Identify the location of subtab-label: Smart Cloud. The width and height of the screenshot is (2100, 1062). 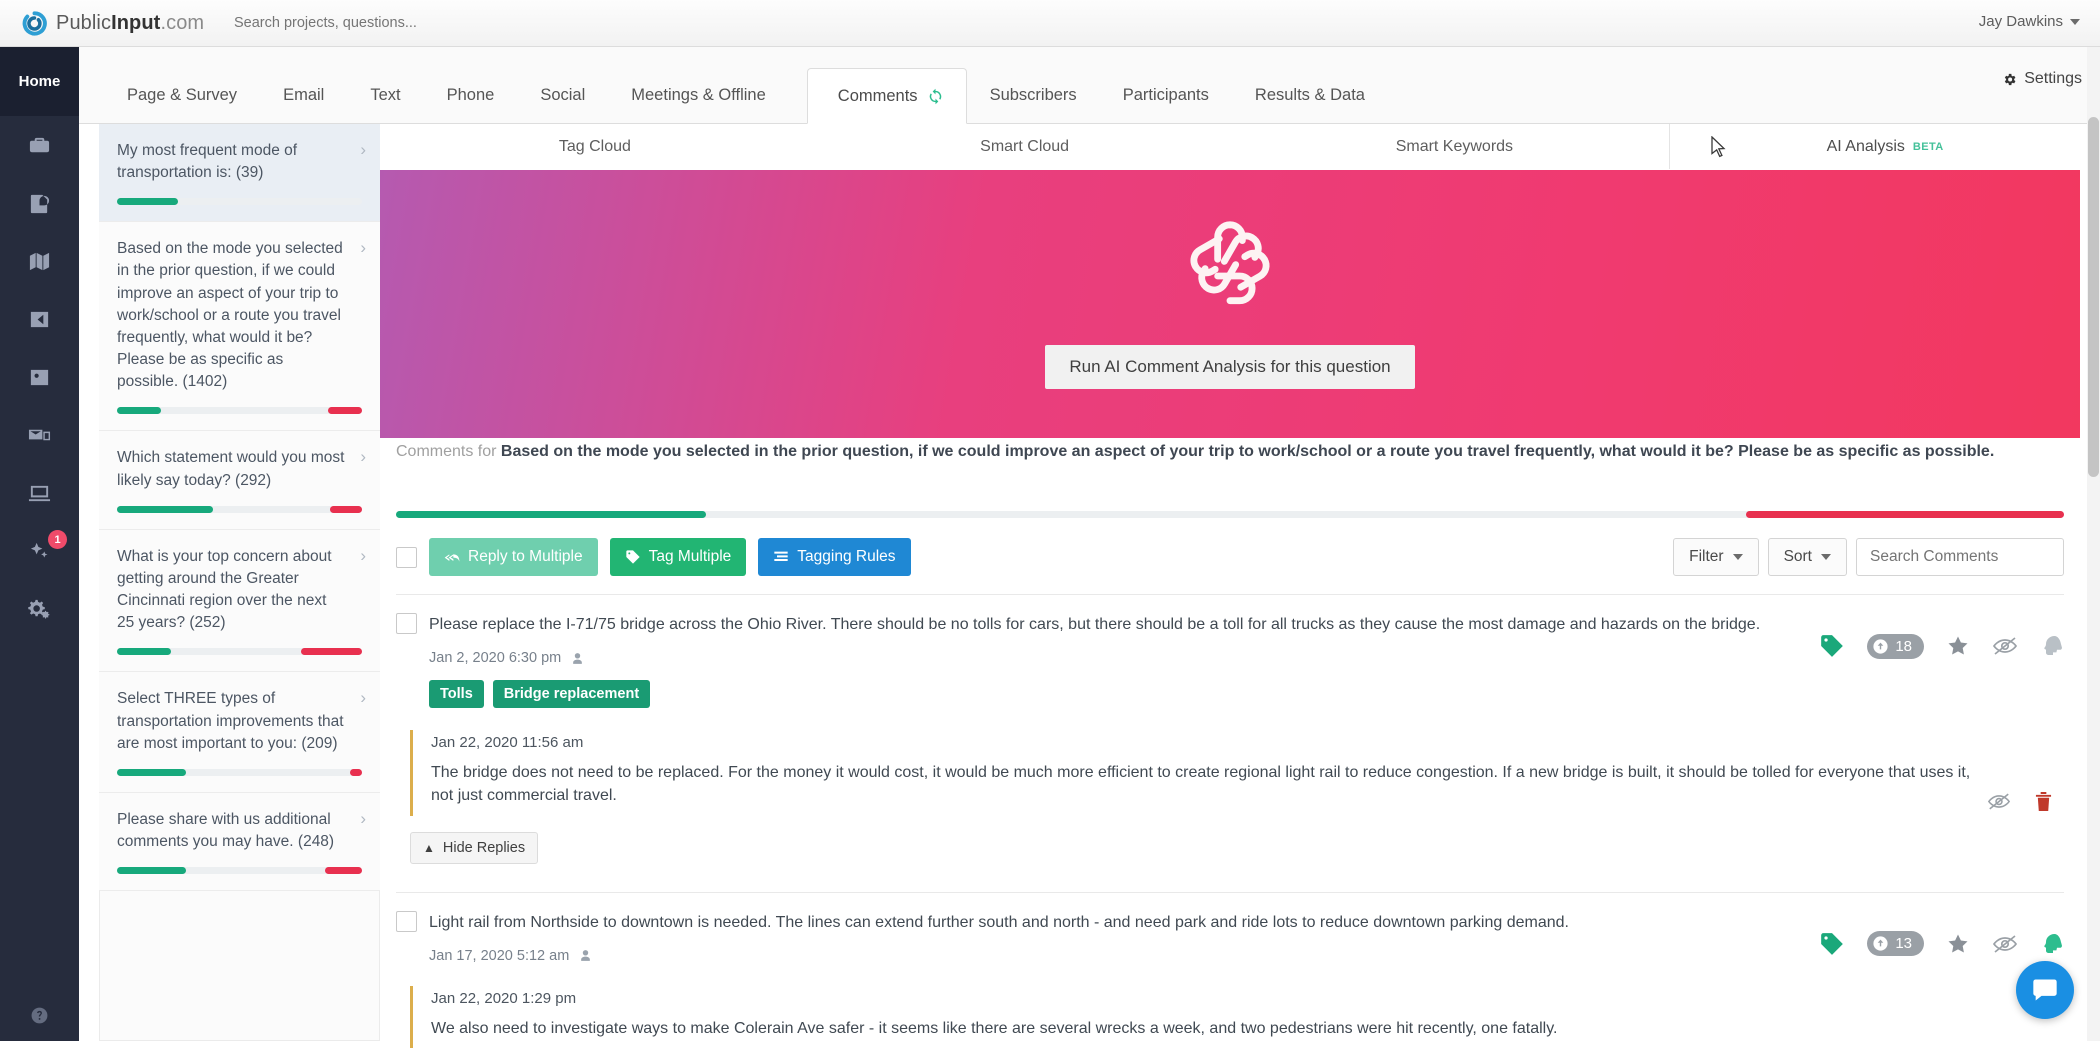
(1024, 147).